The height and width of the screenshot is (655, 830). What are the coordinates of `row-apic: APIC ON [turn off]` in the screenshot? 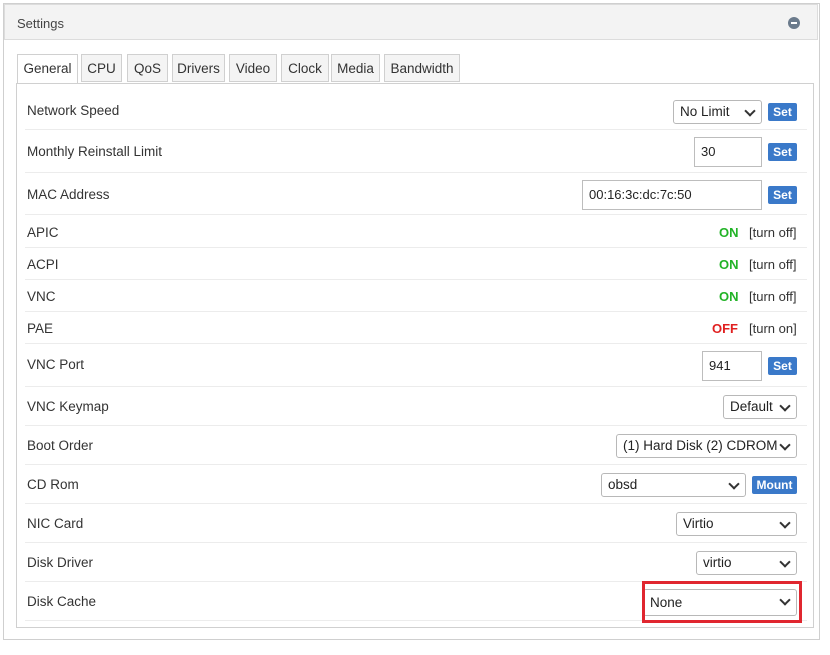 It's located at (416, 231).